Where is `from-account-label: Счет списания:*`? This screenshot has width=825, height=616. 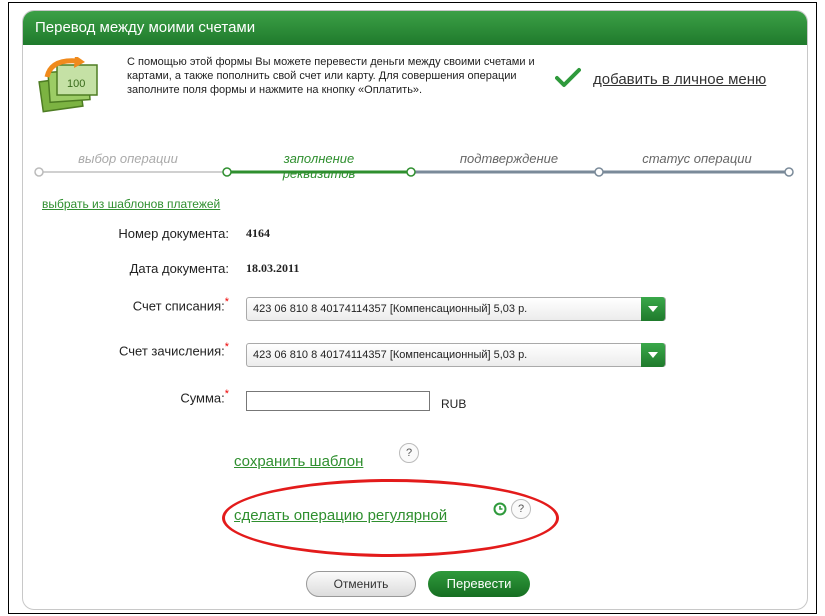 from-account-label: Счет списания:* is located at coordinates (146, 304).